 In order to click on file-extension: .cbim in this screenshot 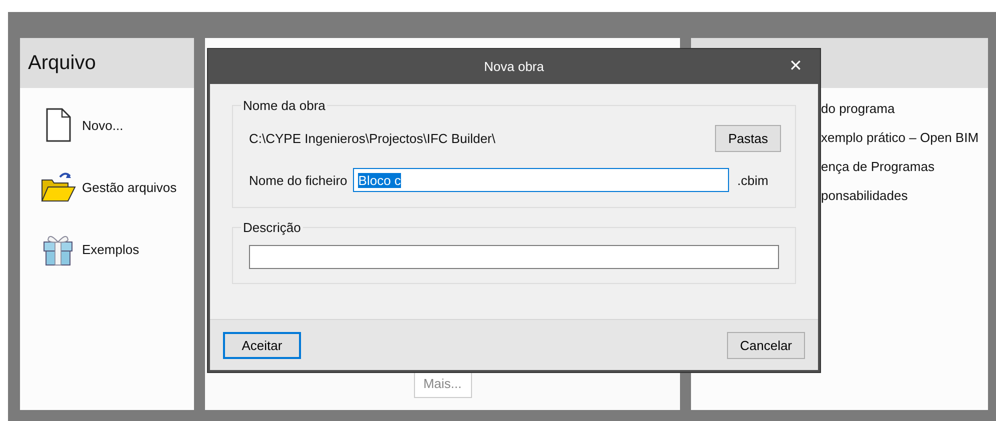, I will do `click(752, 180)`.